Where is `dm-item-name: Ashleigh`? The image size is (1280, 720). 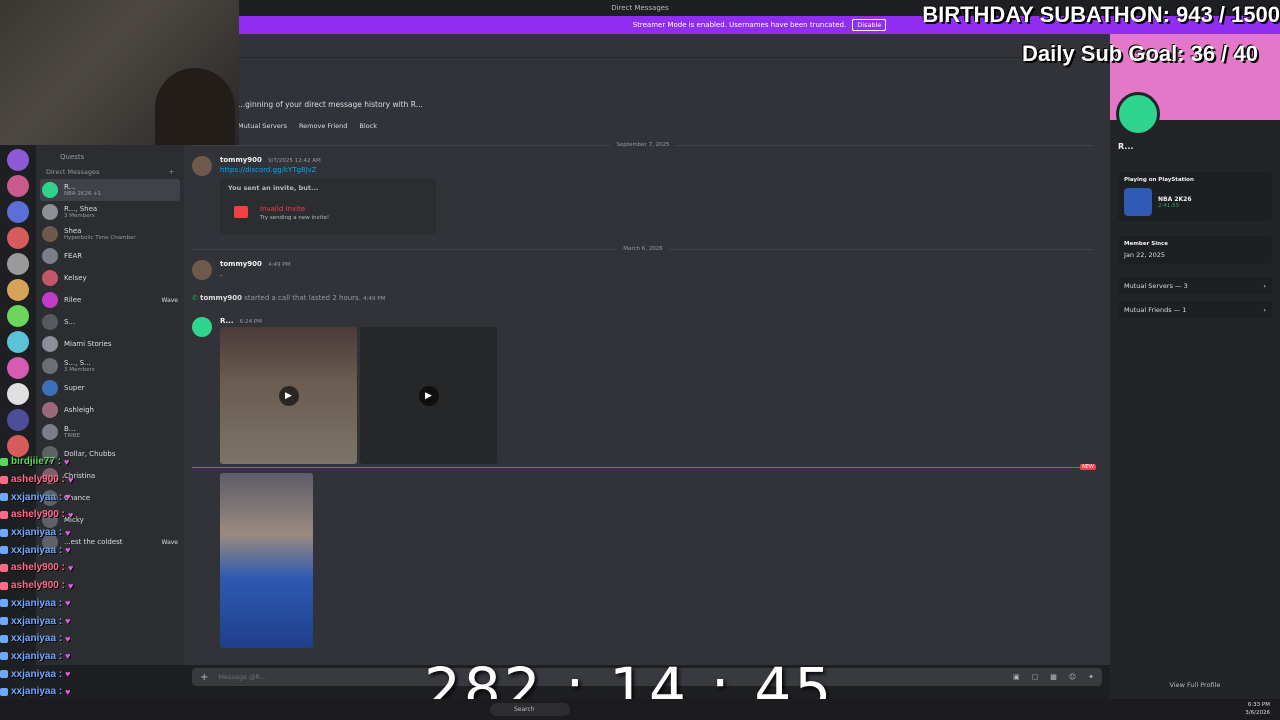 dm-item-name: Ashleigh is located at coordinates (79, 410).